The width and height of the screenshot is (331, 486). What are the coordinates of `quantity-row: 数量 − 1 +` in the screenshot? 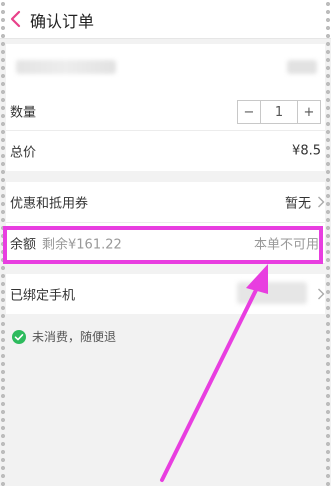 It's located at (165, 111).